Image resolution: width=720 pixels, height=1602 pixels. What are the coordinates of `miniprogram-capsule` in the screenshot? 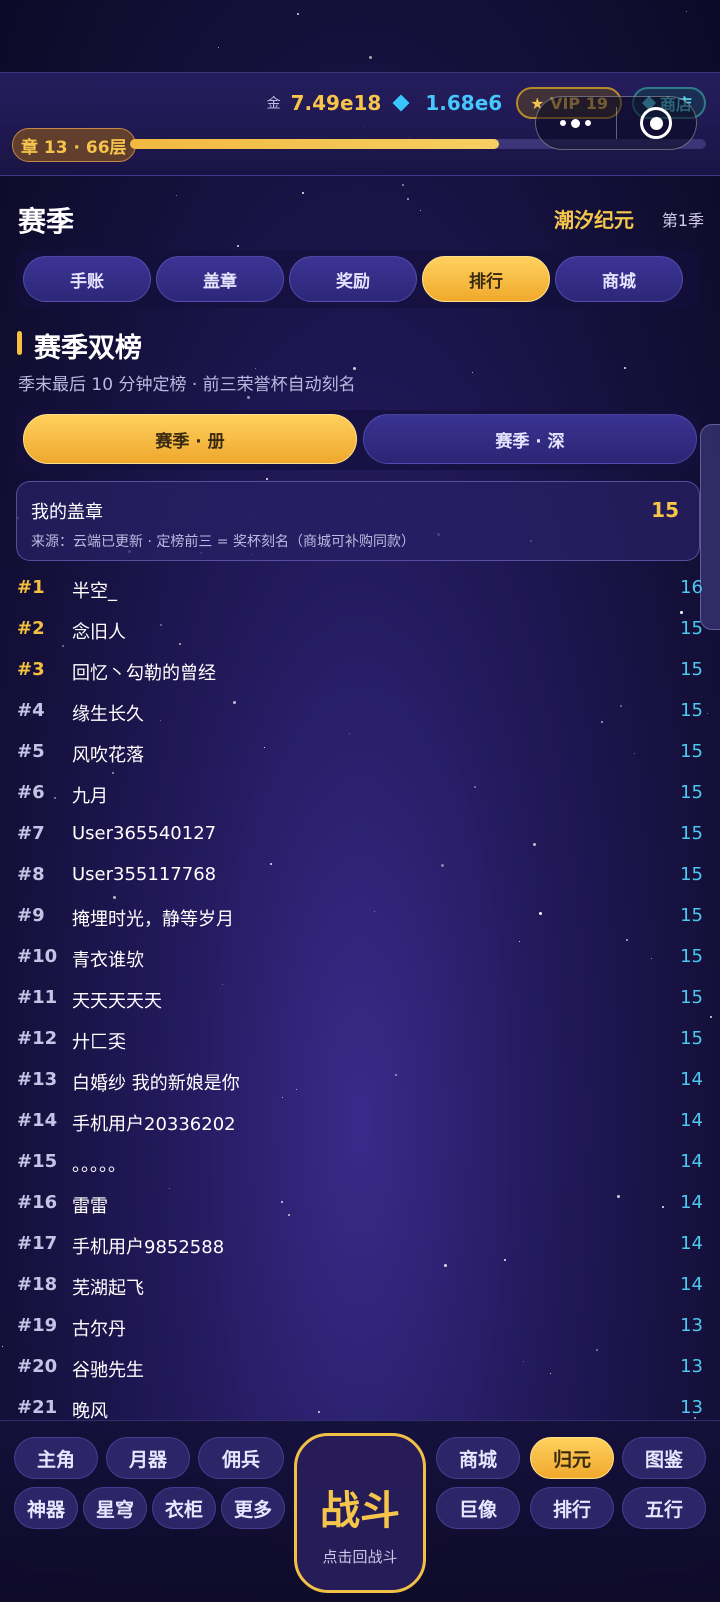 It's located at (616, 123).